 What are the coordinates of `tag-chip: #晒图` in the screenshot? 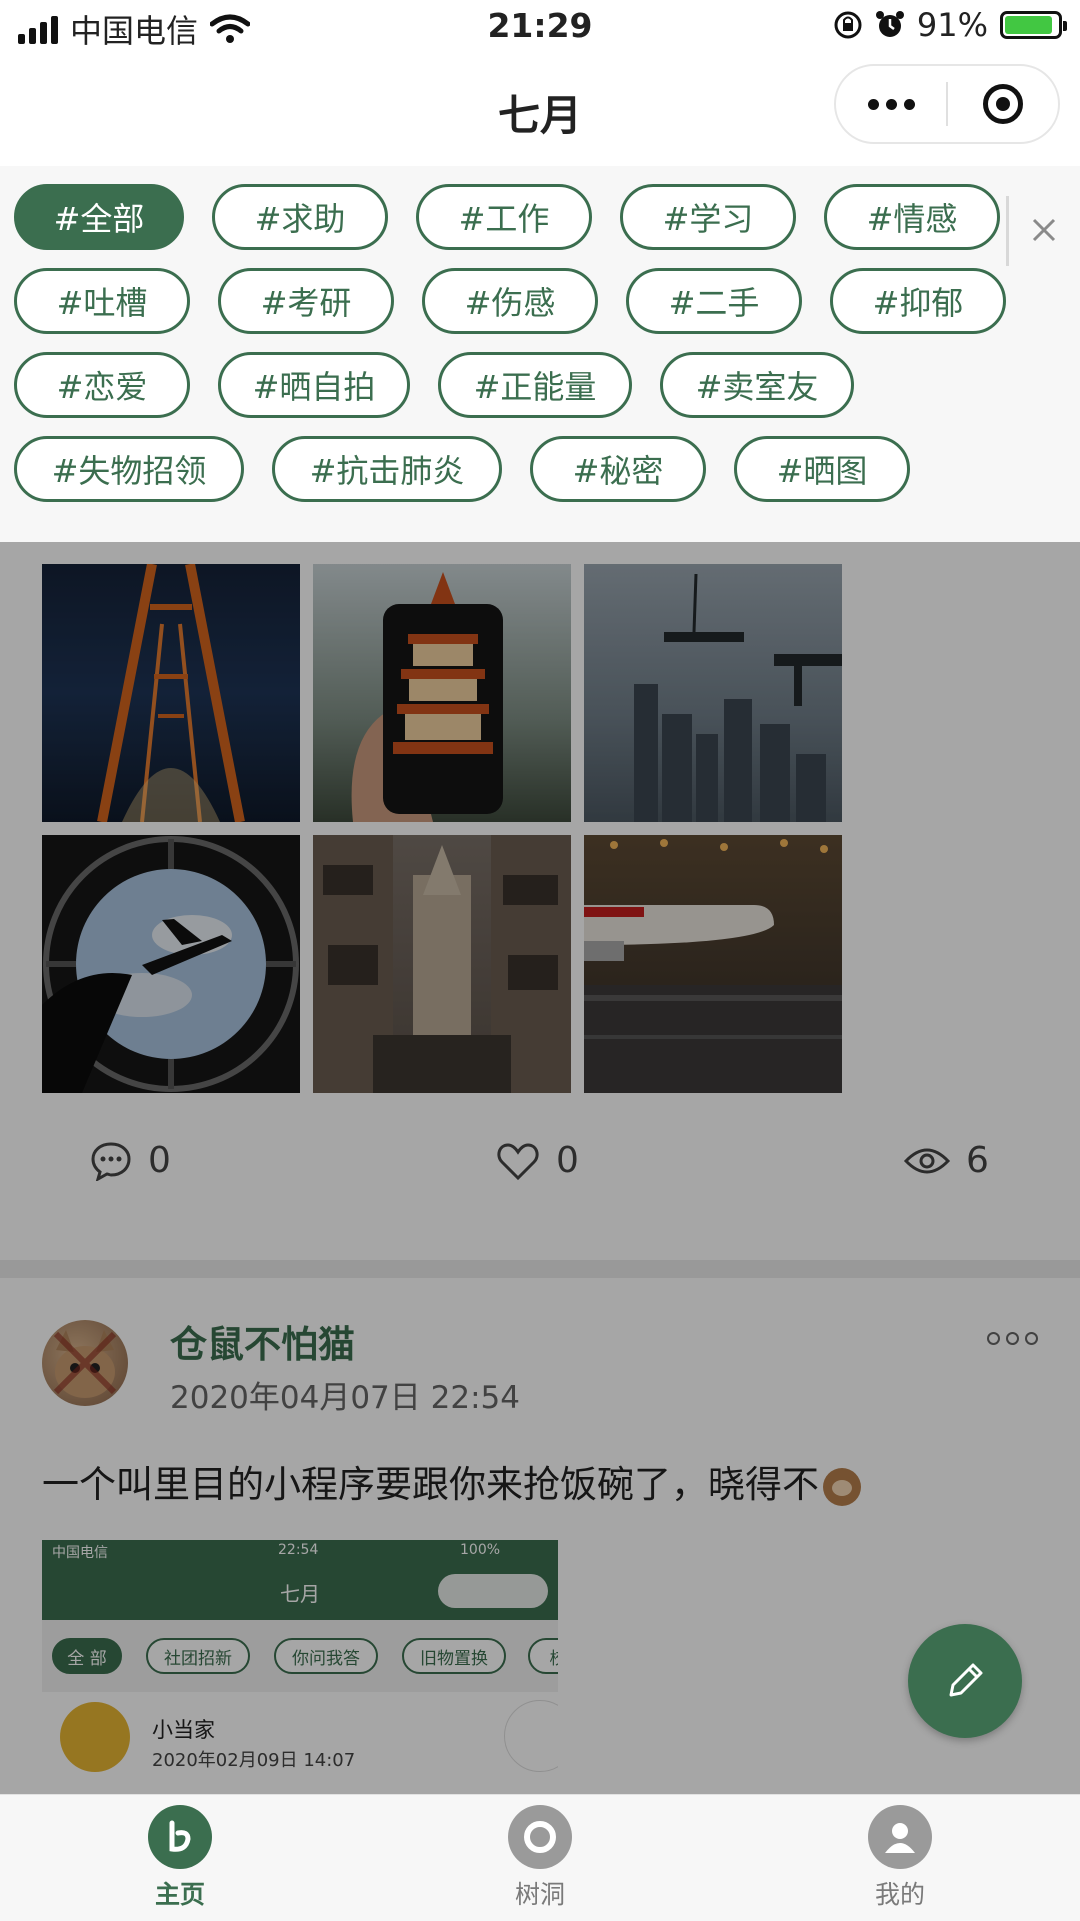 It's located at (822, 469).